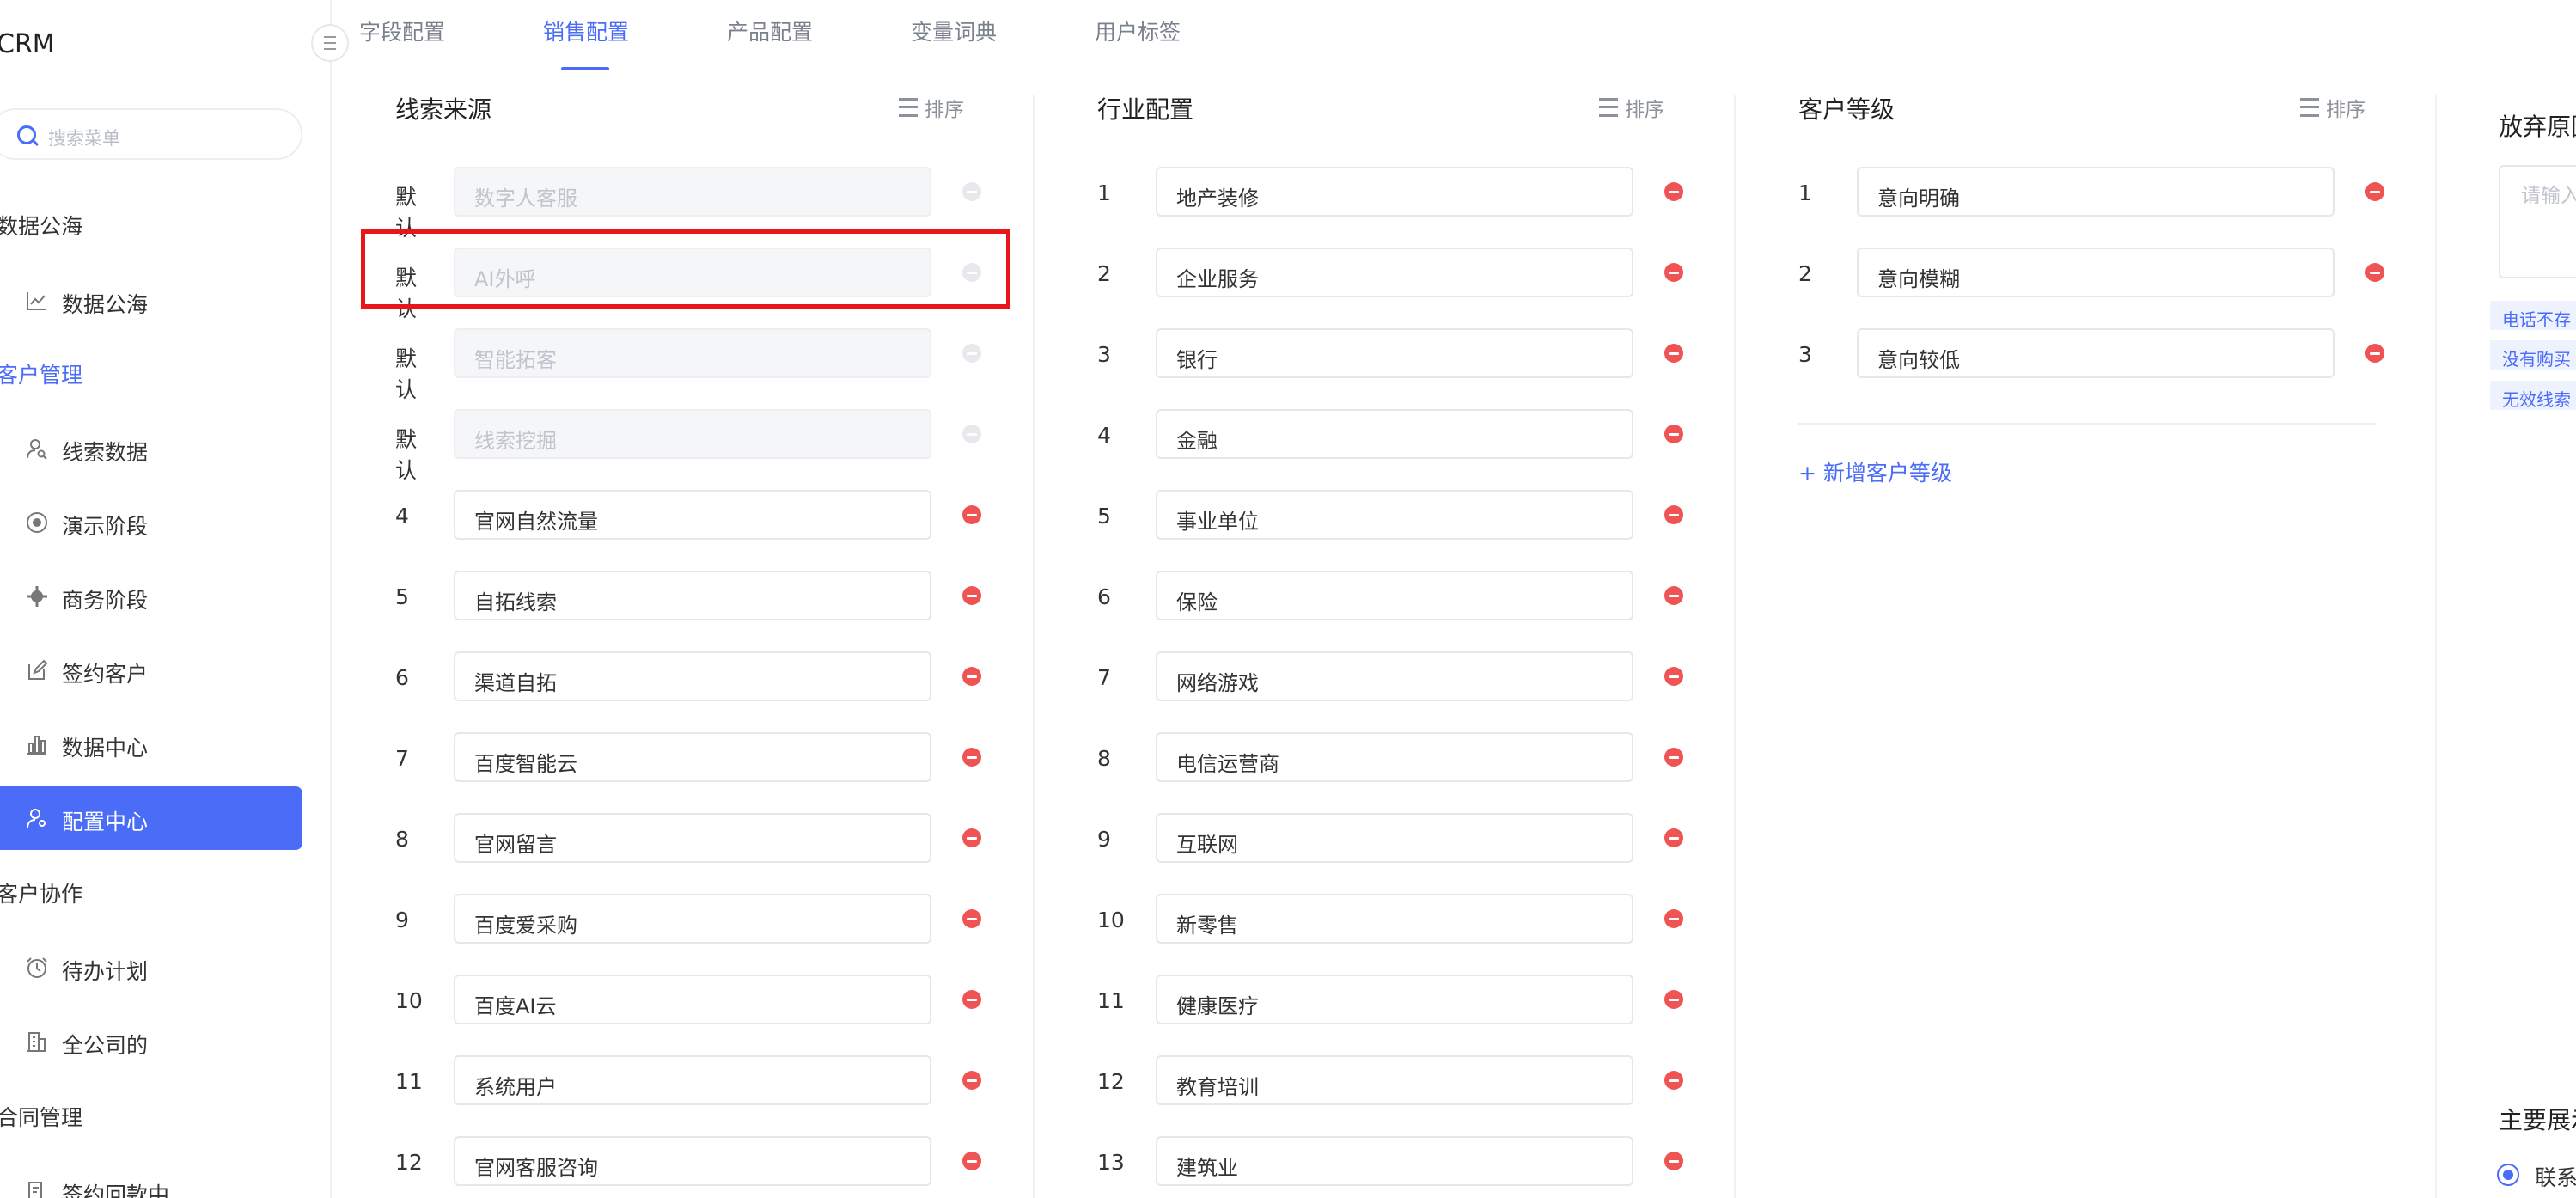  What do you see at coordinates (151, 967) in the screenshot?
I see `sidebar-item-todo-plan: 待办计划` at bounding box center [151, 967].